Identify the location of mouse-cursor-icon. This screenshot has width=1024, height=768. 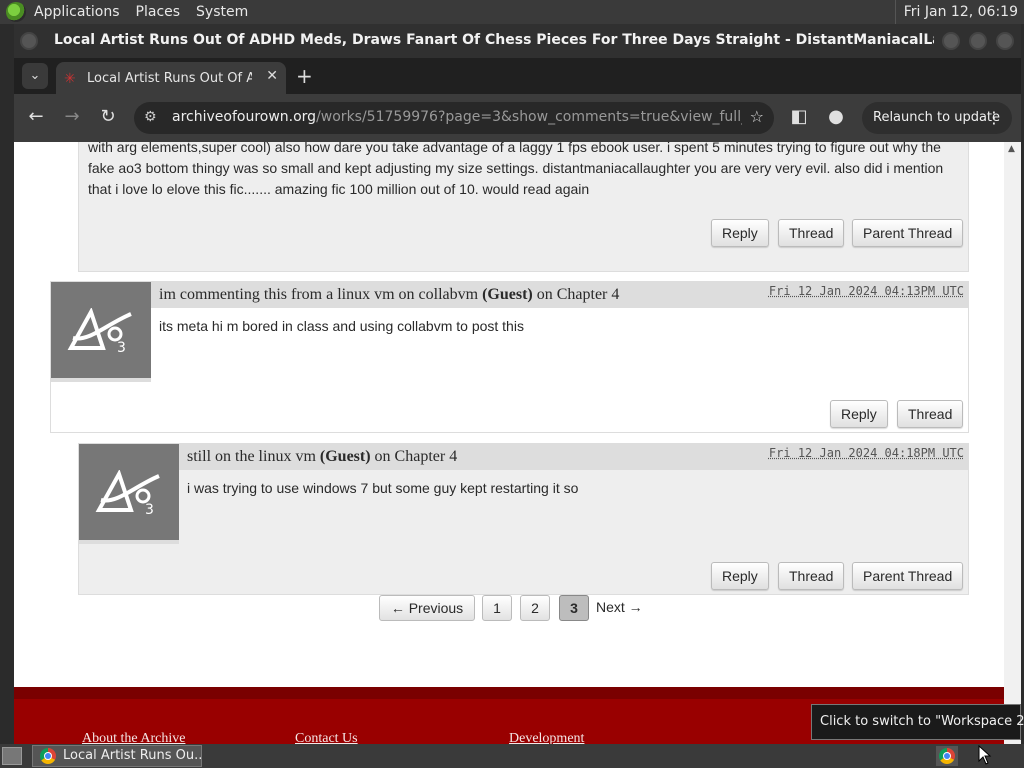
(985, 755).